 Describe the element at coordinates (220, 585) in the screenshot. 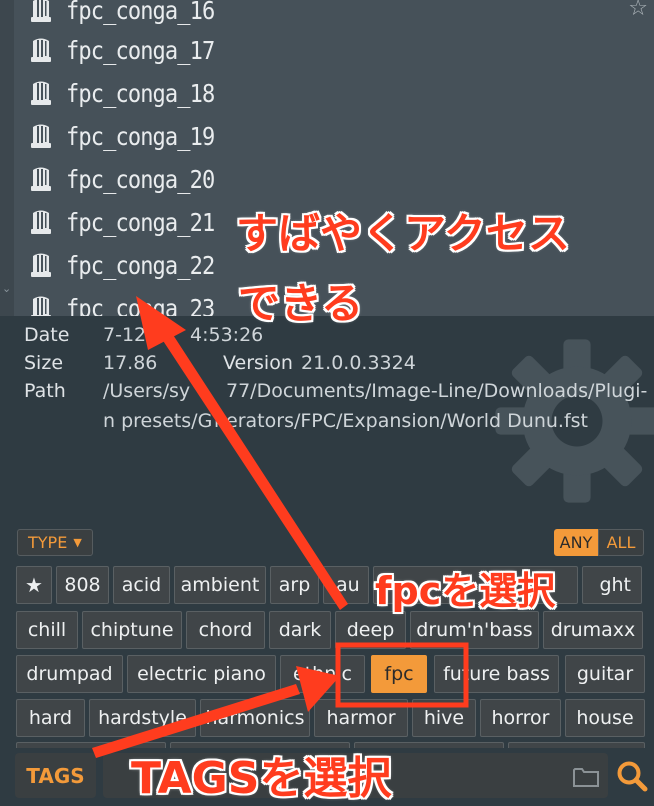

I see `tag-ambient: ambient` at that location.